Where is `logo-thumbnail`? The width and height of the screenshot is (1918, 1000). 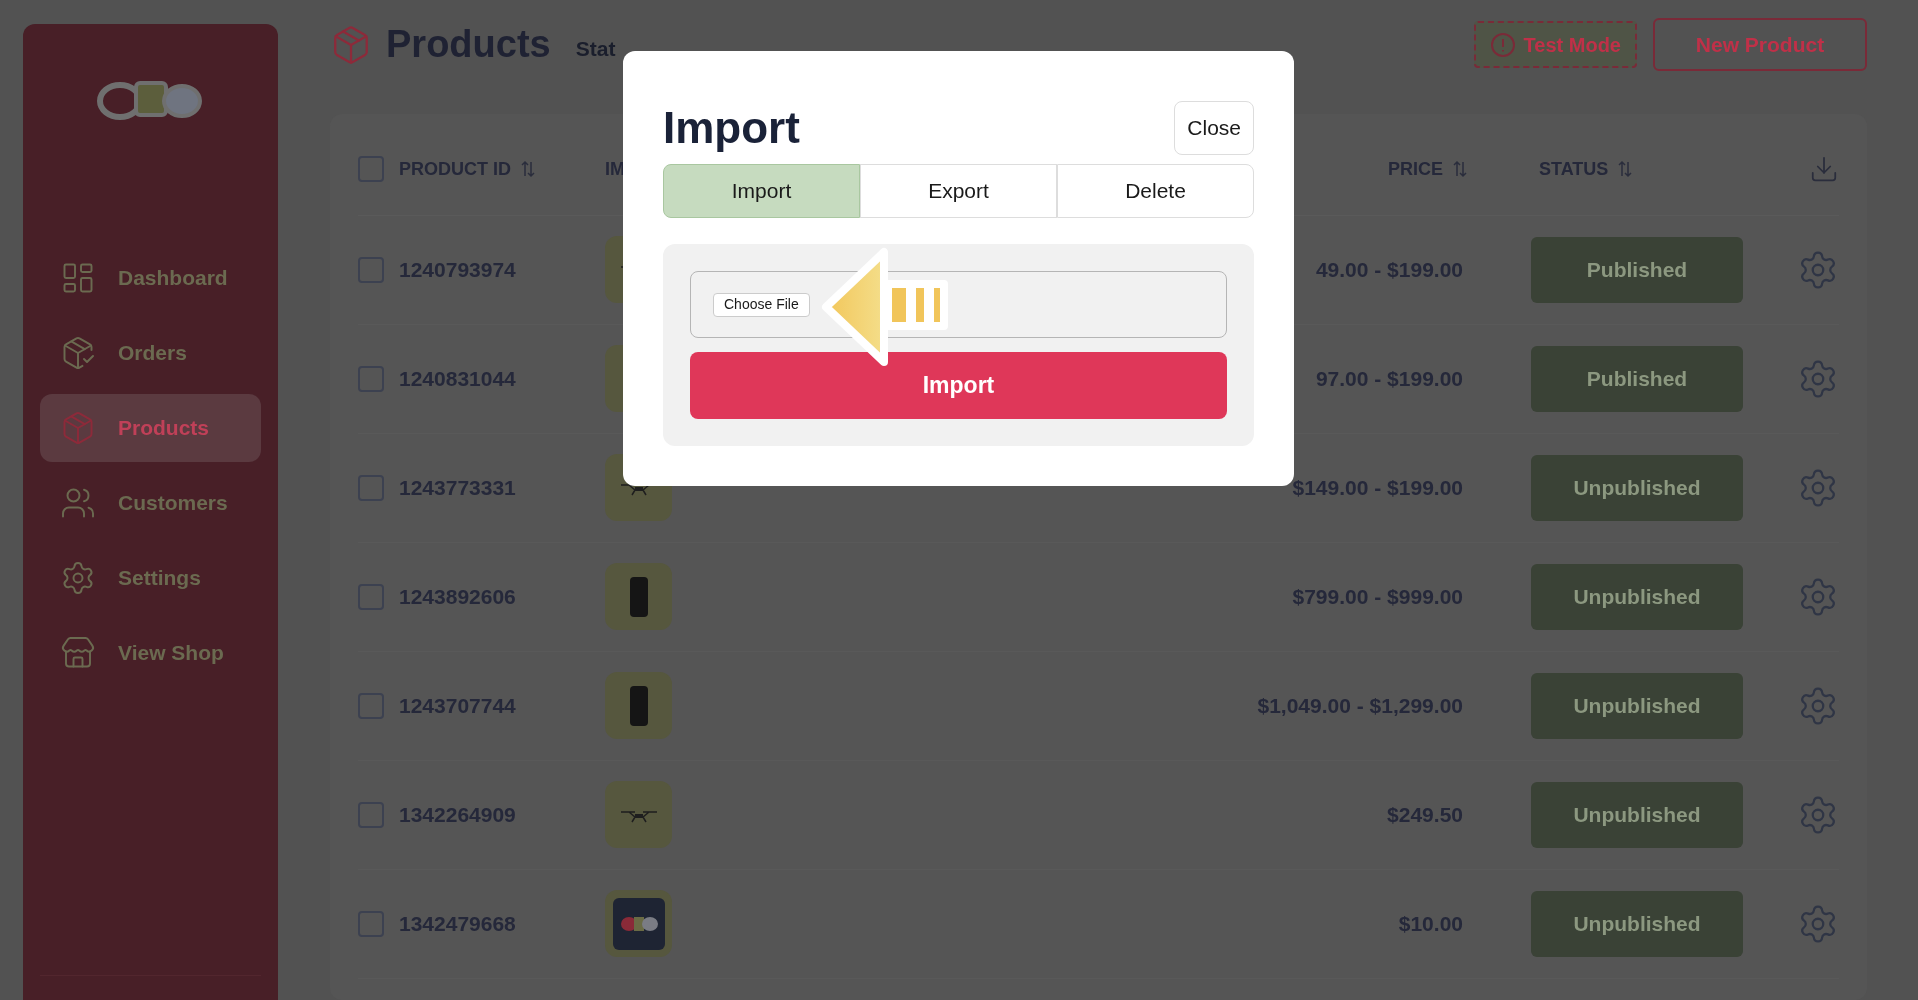 logo-thumbnail is located at coordinates (638, 923).